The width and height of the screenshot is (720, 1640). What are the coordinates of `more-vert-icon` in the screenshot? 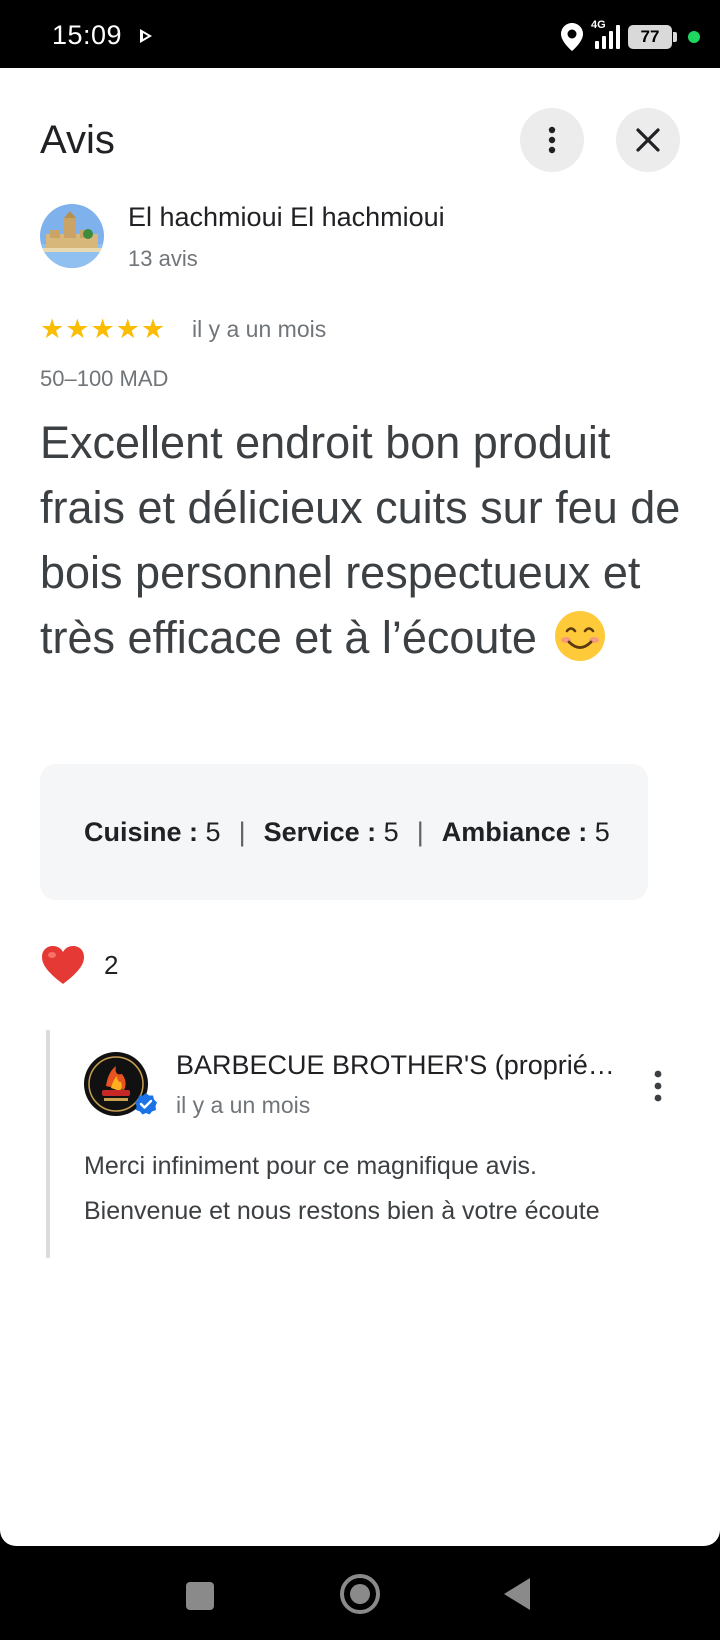 It's located at (552, 140).